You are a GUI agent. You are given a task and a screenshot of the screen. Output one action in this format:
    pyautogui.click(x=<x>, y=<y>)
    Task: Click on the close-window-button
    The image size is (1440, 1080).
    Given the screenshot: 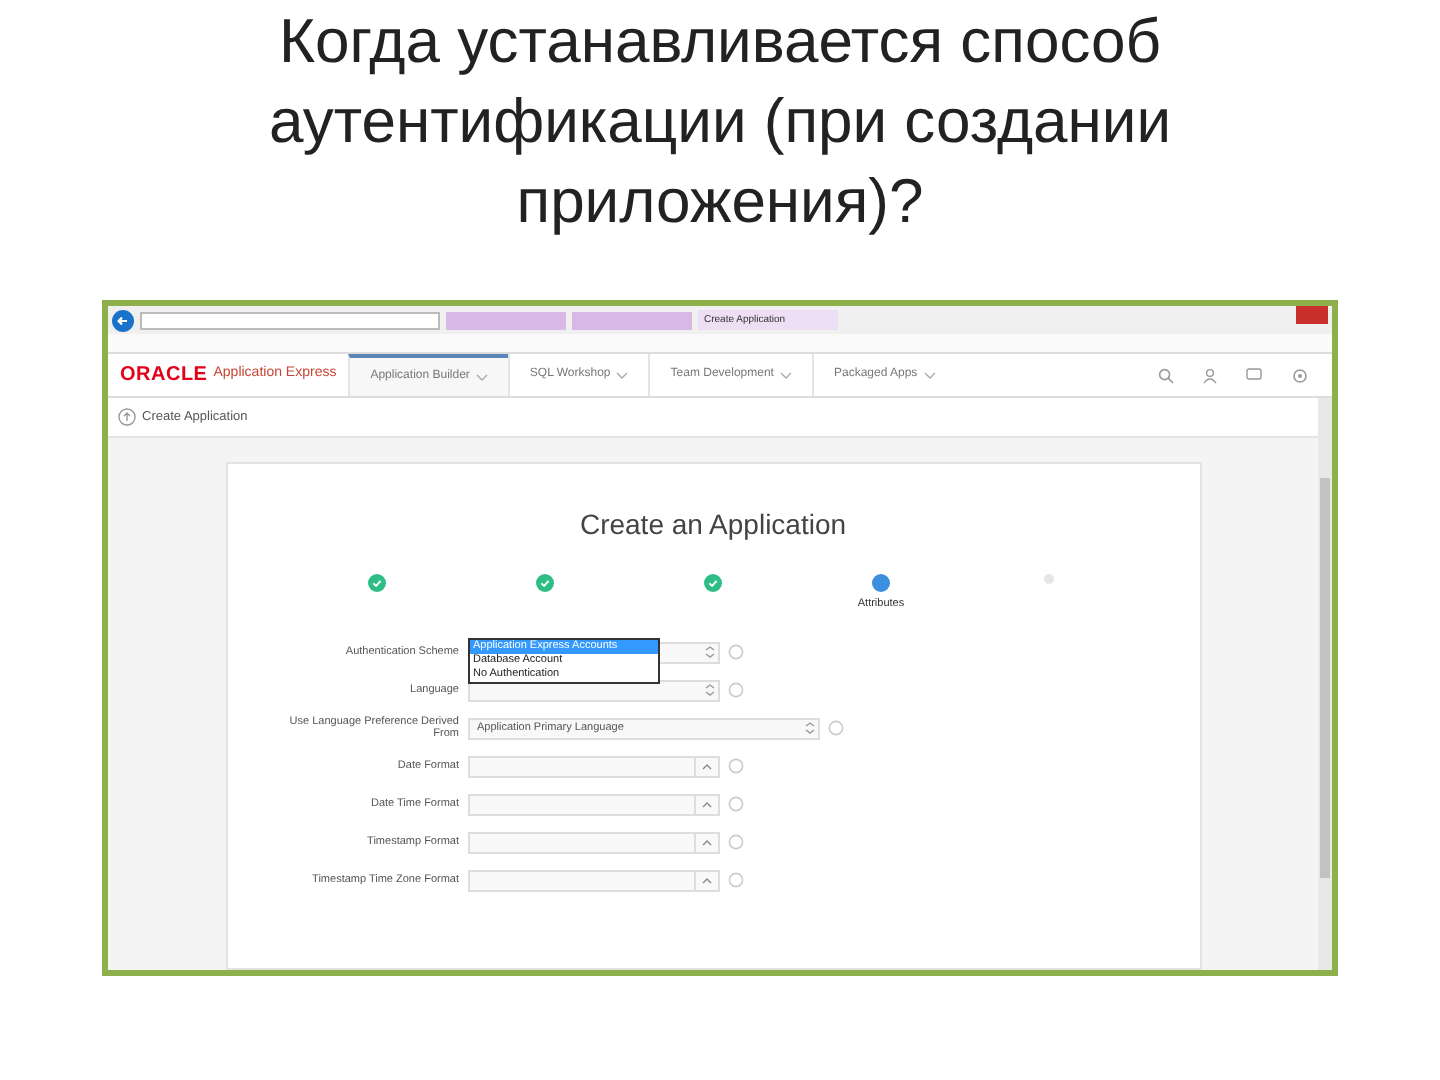 What is the action you would take?
    pyautogui.click(x=1312, y=315)
    